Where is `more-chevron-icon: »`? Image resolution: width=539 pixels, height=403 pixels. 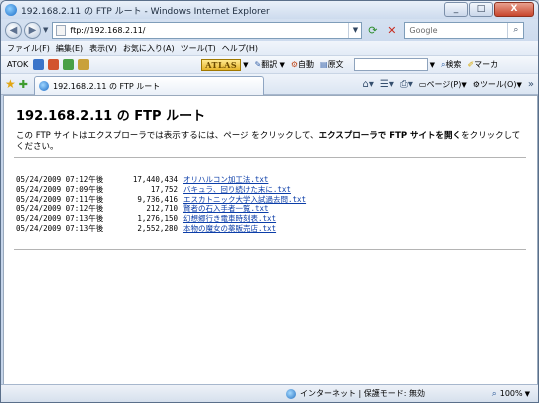
more-chevron-icon: » is located at coordinates (531, 84).